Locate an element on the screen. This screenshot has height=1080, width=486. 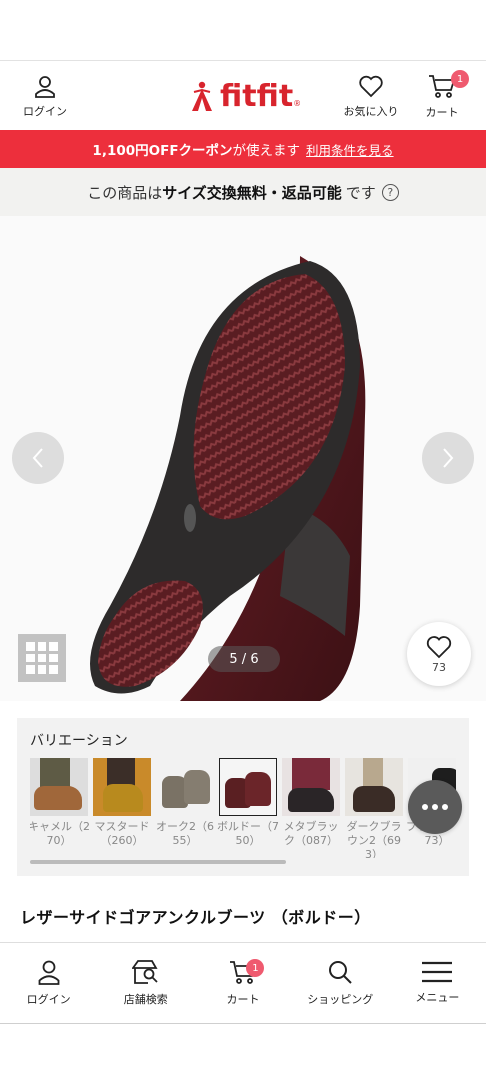
image-counter: 5 / 6 is located at coordinates (244, 659).